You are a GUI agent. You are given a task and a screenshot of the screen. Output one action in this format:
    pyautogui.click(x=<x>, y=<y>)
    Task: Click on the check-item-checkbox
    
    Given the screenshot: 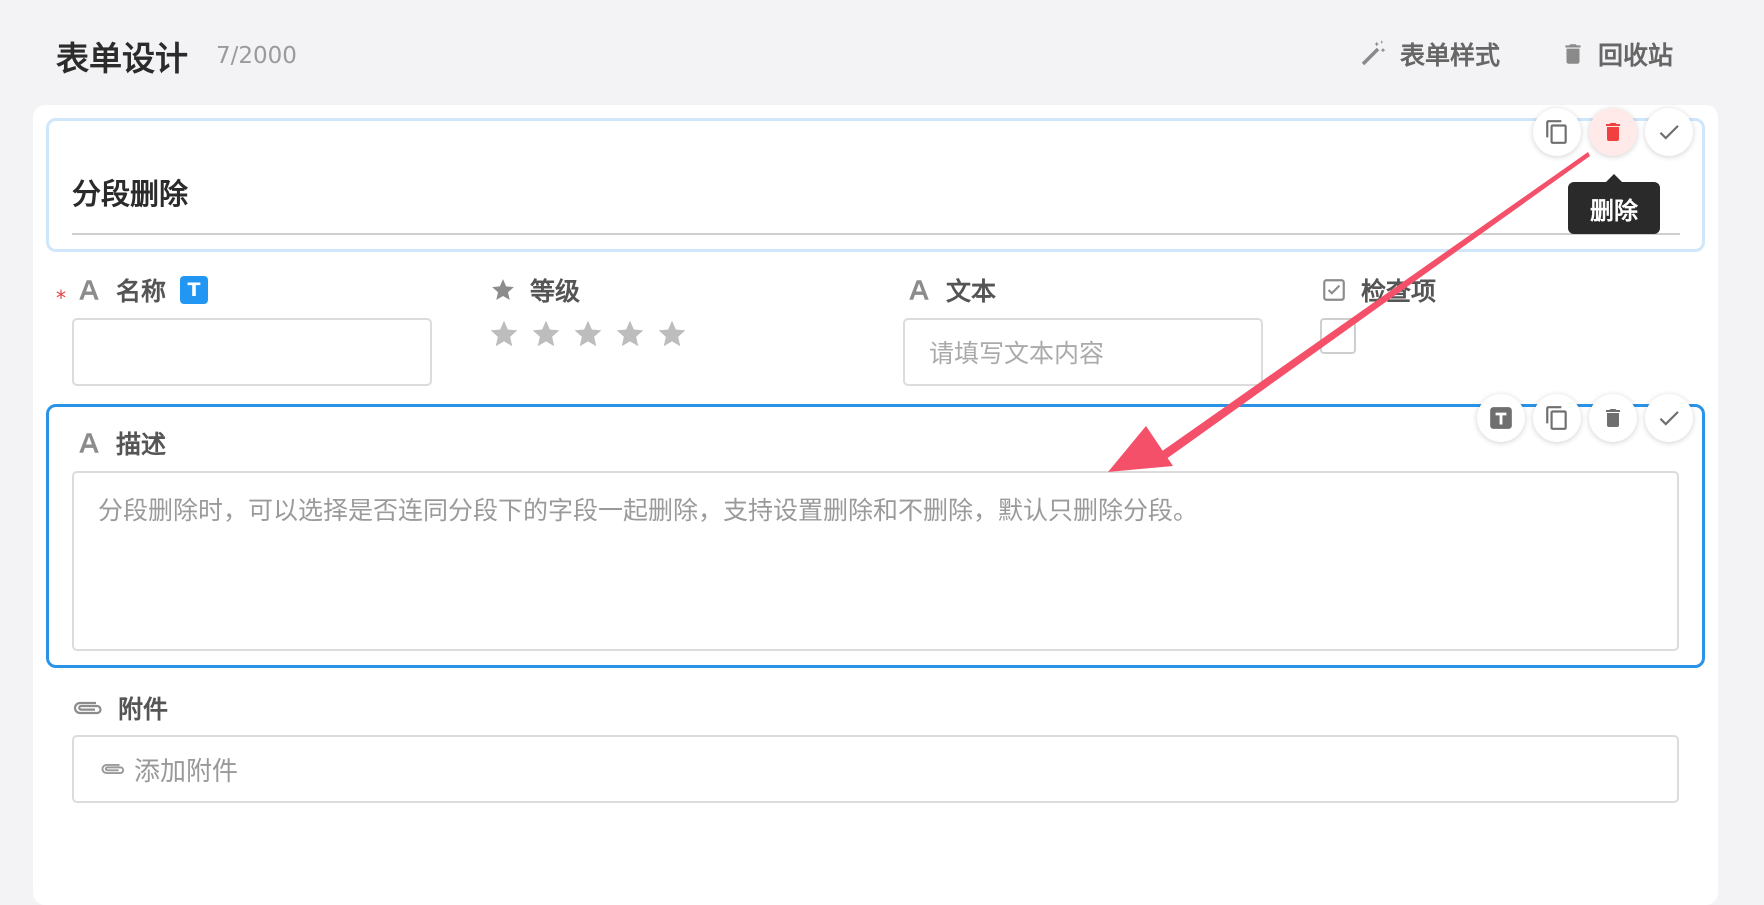 What is the action you would take?
    pyautogui.click(x=1338, y=336)
    